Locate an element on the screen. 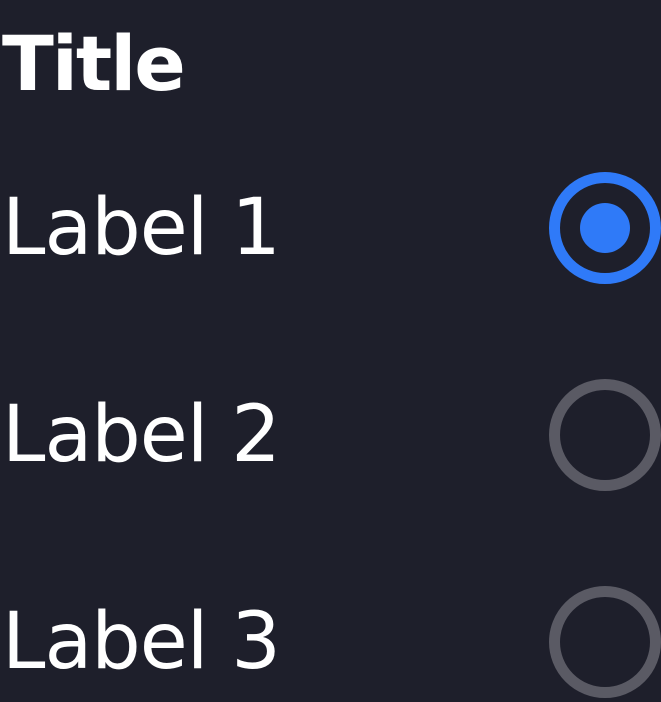 The height and width of the screenshot is (702, 661). radio-selected-dot is located at coordinates (605, 228).